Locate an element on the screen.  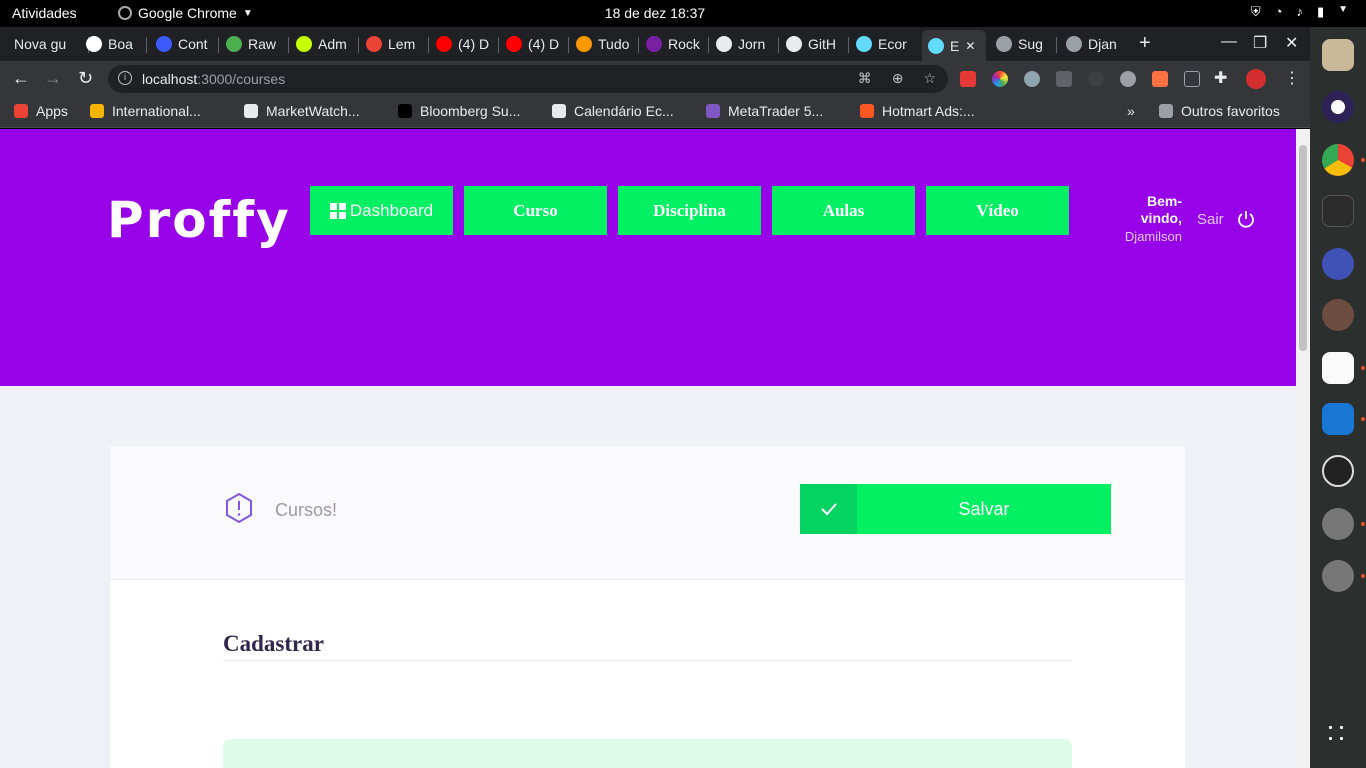
maximize-button: ❐ is located at coordinates (1260, 43).